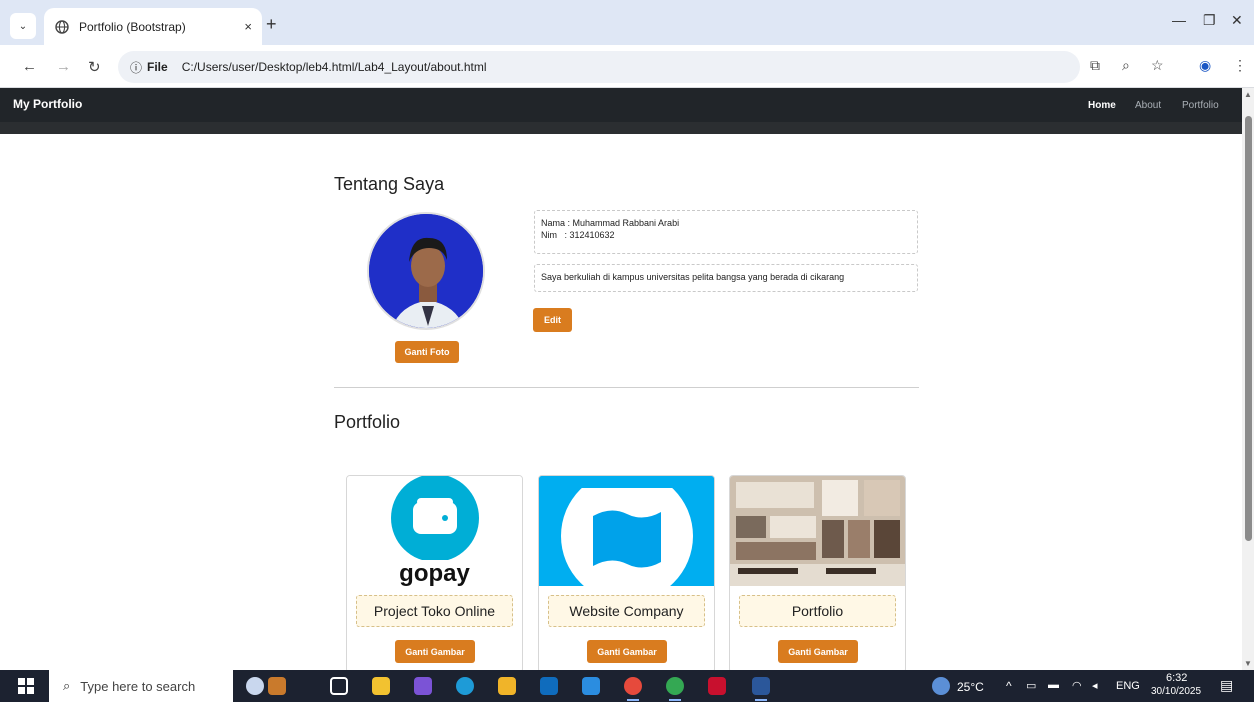  I want to click on reload-icon: ↻, so click(94, 67).